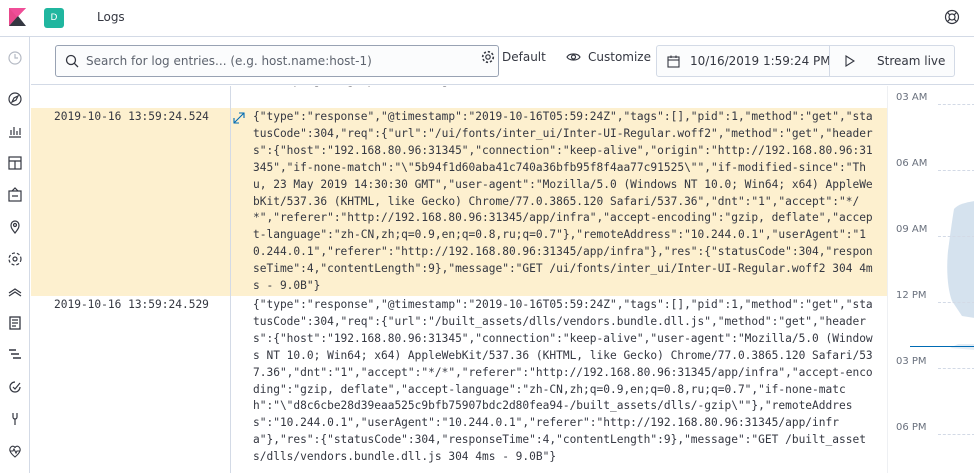 The width and height of the screenshot is (974, 473). I want to click on uptime-icon, so click(15, 387).